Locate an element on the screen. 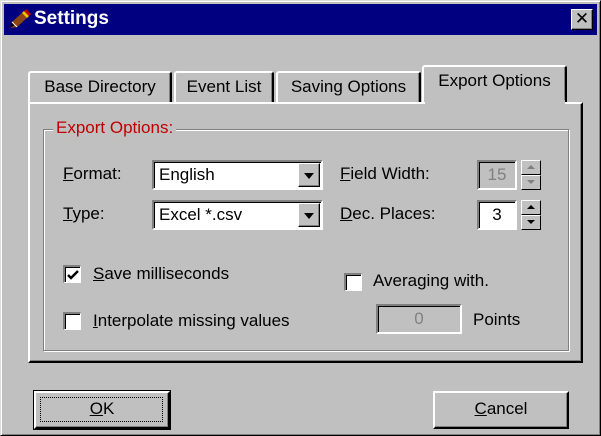  checkmark-icon is located at coordinates (73, 275).